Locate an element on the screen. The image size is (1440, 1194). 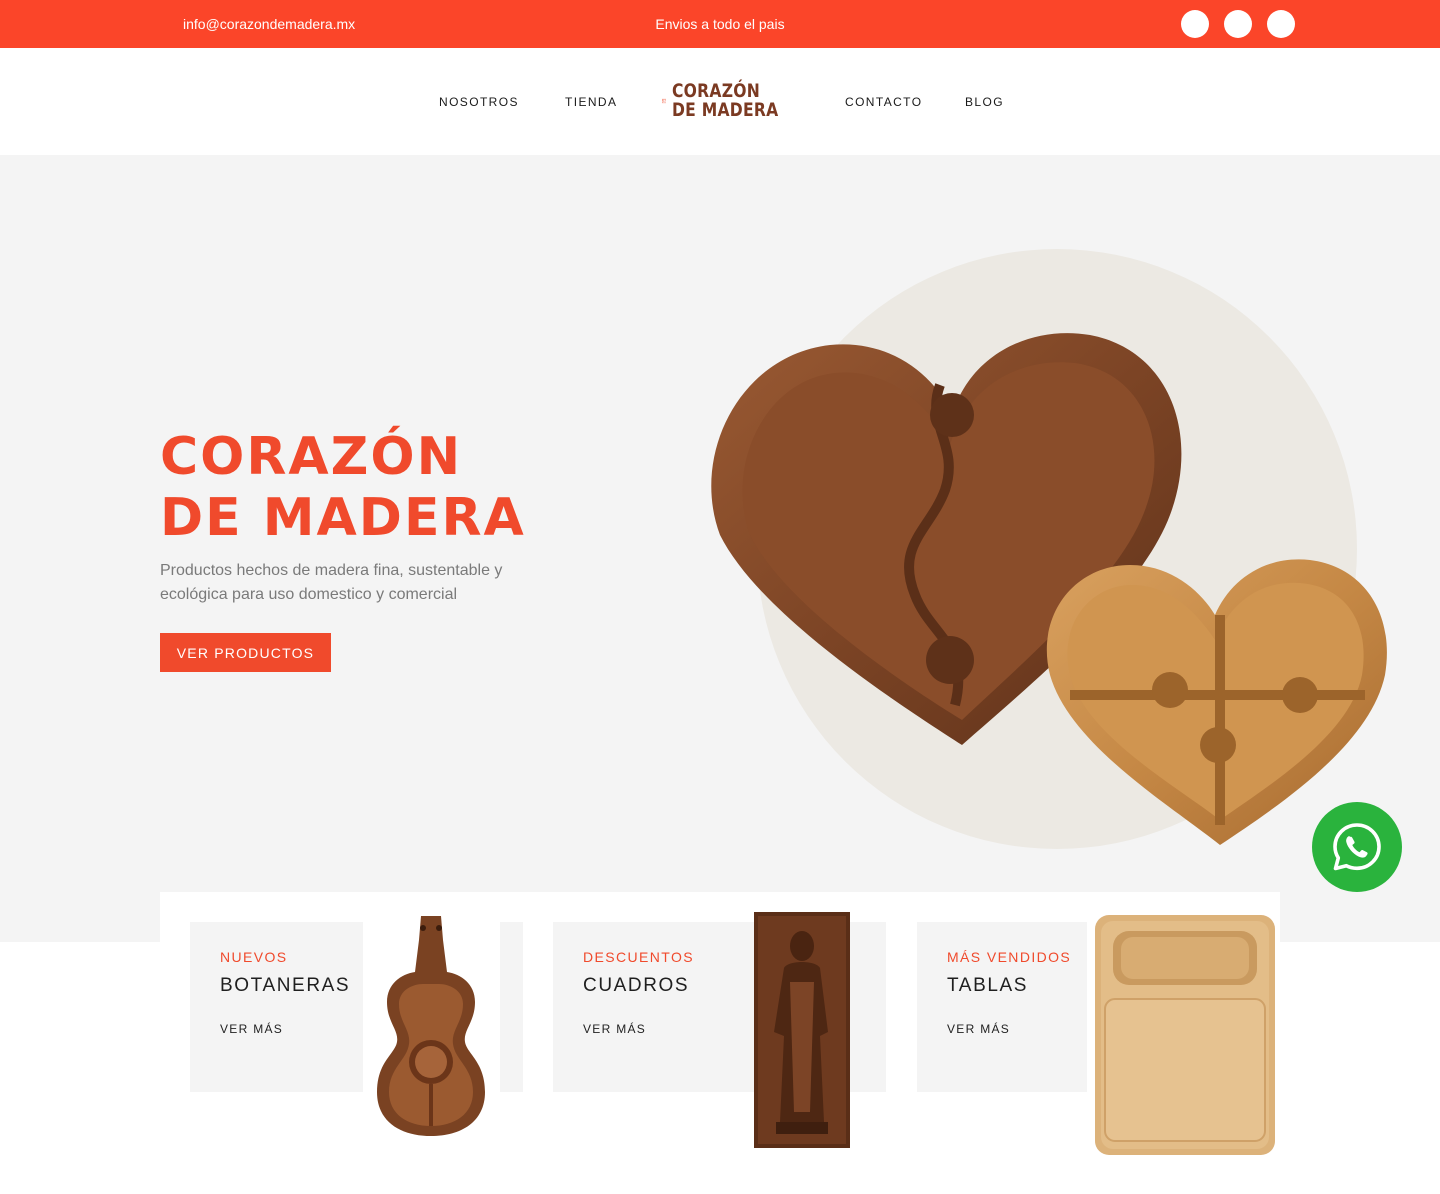
cutting-board-image is located at coordinates (1183, 1034).